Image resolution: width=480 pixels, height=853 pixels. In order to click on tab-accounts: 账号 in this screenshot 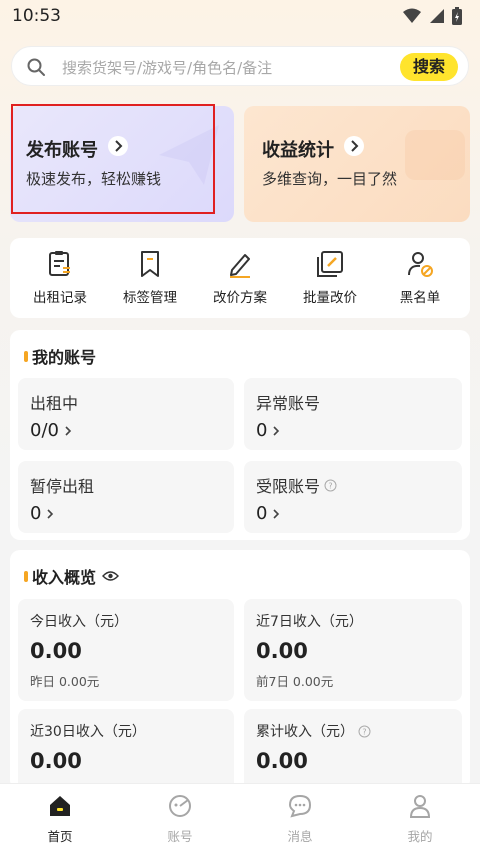, I will do `click(180, 819)`.